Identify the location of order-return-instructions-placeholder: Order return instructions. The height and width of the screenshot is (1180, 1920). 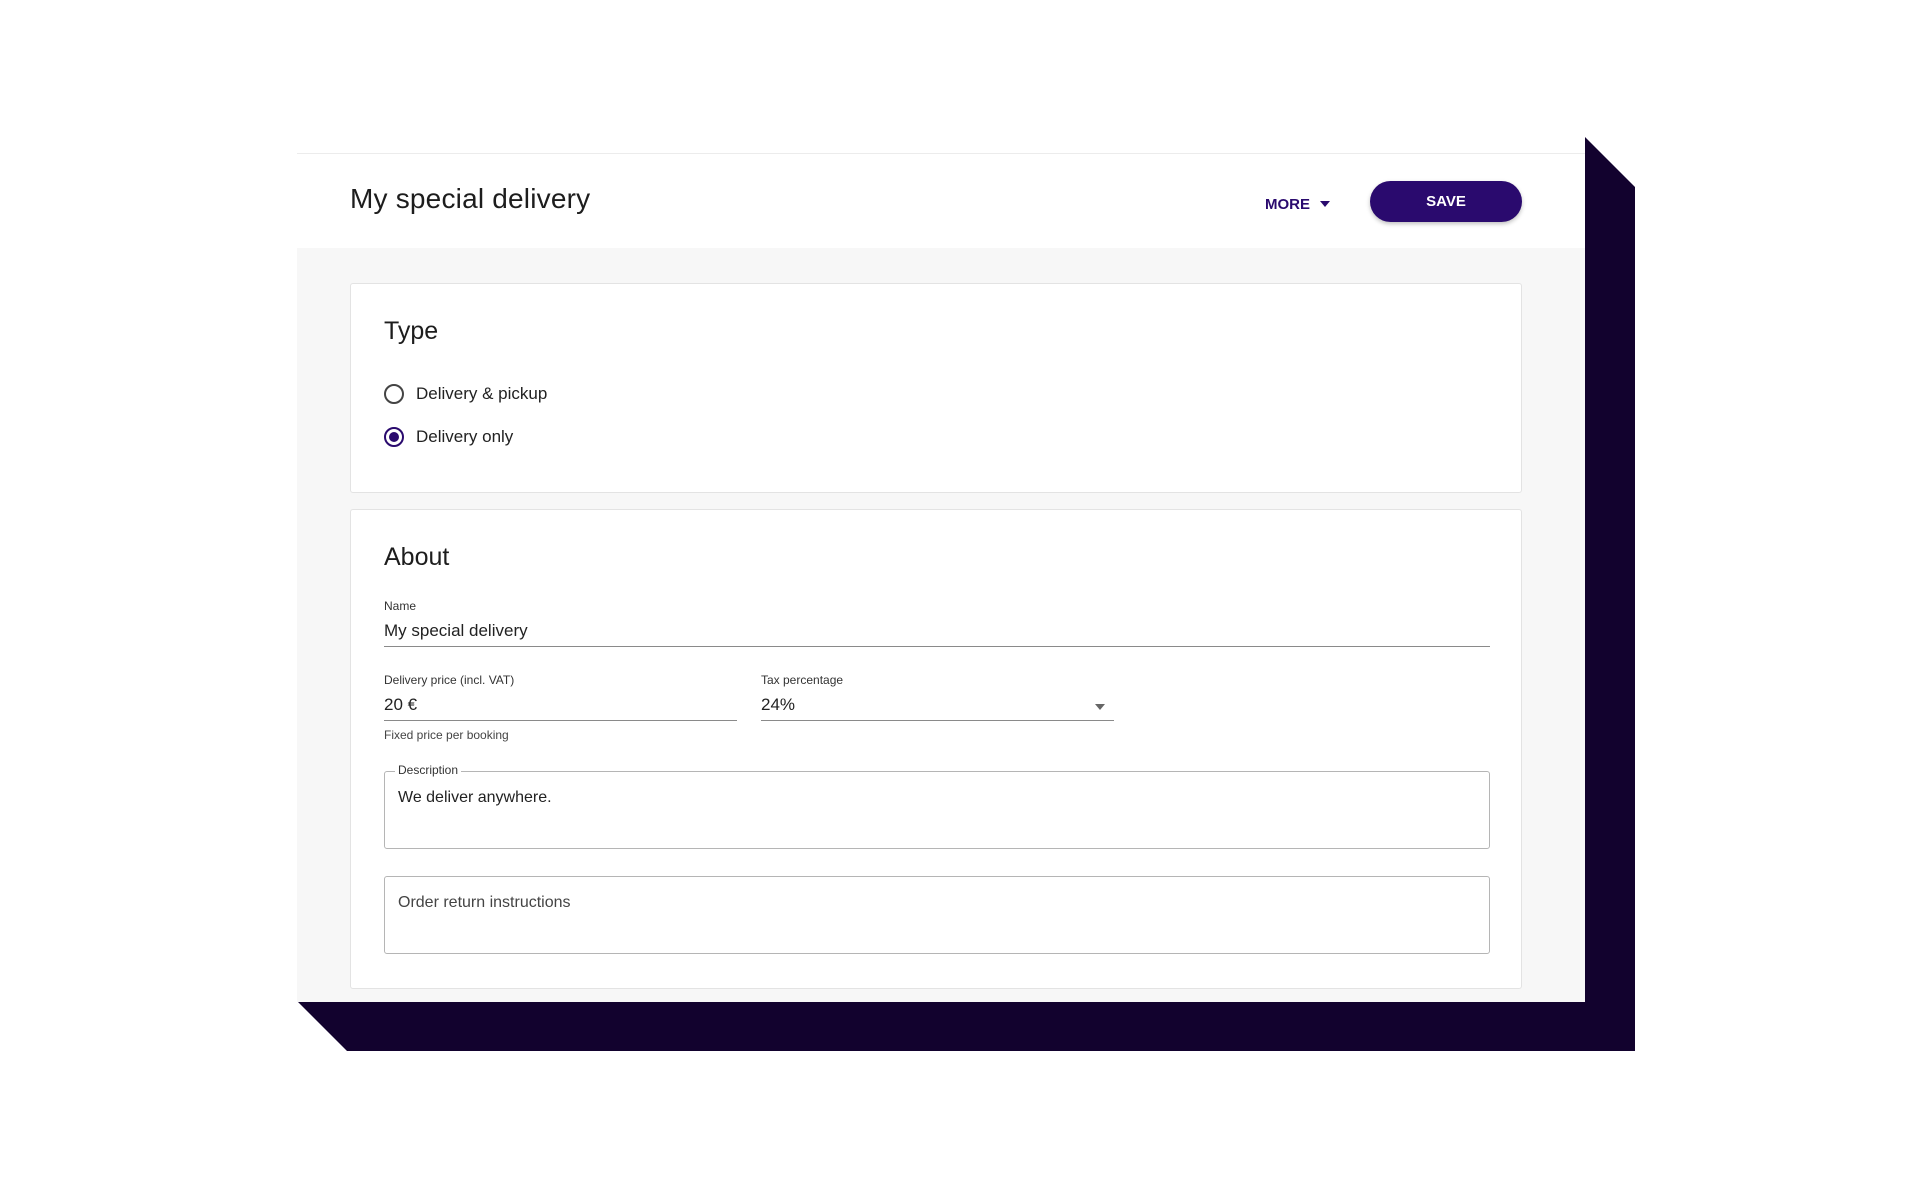
(484, 902).